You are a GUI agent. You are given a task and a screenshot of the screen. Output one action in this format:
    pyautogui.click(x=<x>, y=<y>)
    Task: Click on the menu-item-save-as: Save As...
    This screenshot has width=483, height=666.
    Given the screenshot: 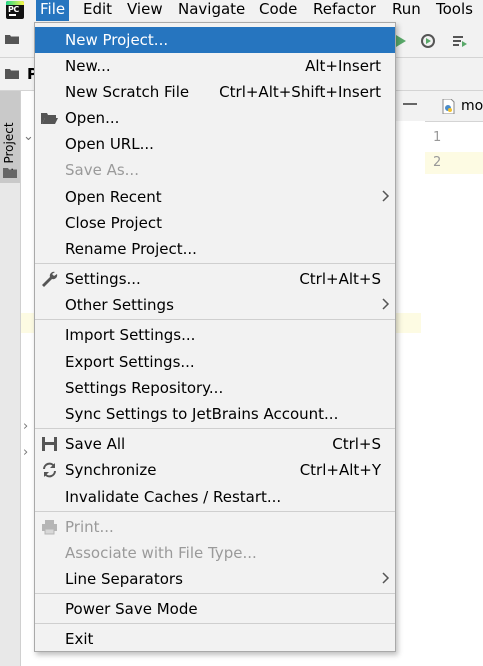 What is the action you would take?
    pyautogui.click(x=102, y=170)
    